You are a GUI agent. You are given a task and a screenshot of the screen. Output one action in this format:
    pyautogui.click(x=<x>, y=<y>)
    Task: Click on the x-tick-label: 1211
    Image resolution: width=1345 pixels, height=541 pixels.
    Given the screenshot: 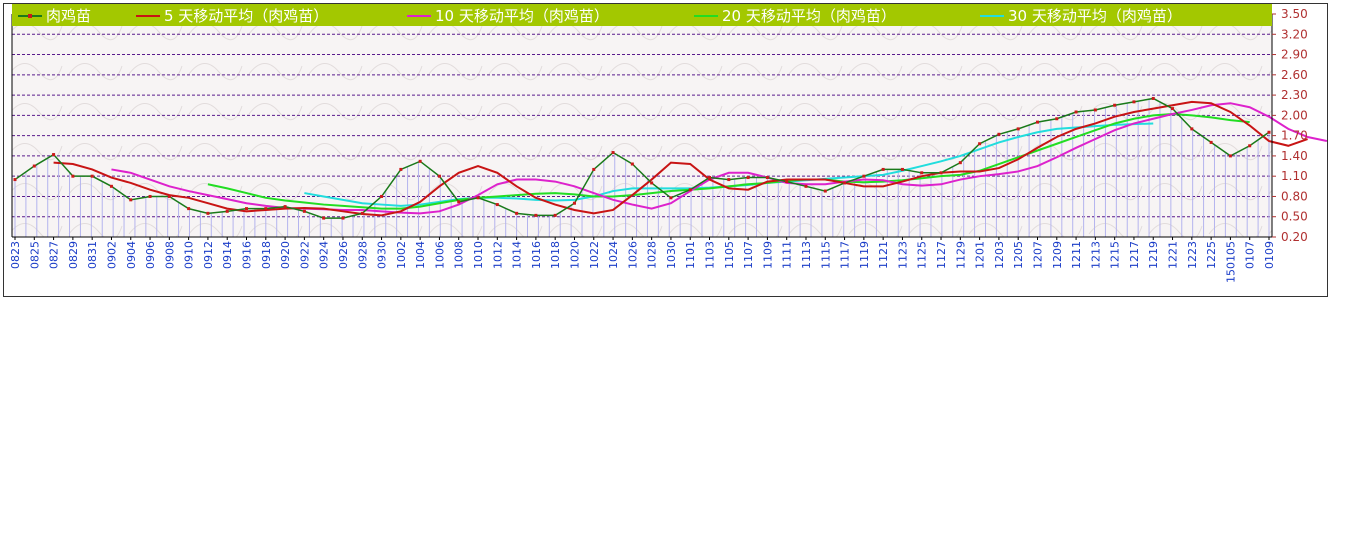 What is the action you would take?
    pyautogui.click(x=1076, y=255)
    